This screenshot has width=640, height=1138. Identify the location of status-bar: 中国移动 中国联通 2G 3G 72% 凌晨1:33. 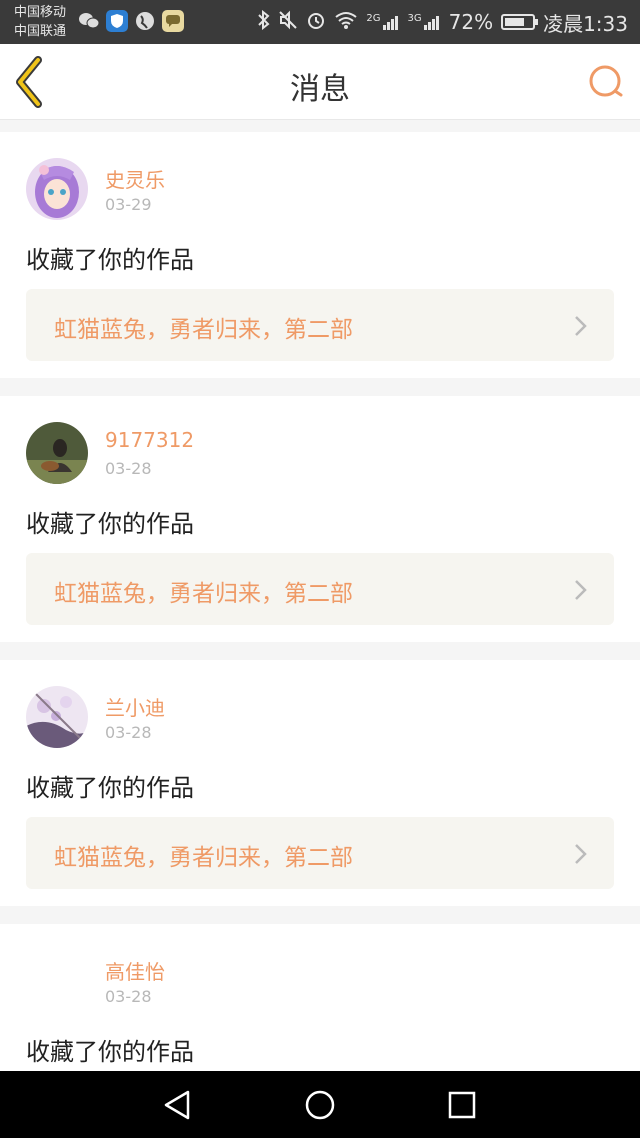
(320, 22).